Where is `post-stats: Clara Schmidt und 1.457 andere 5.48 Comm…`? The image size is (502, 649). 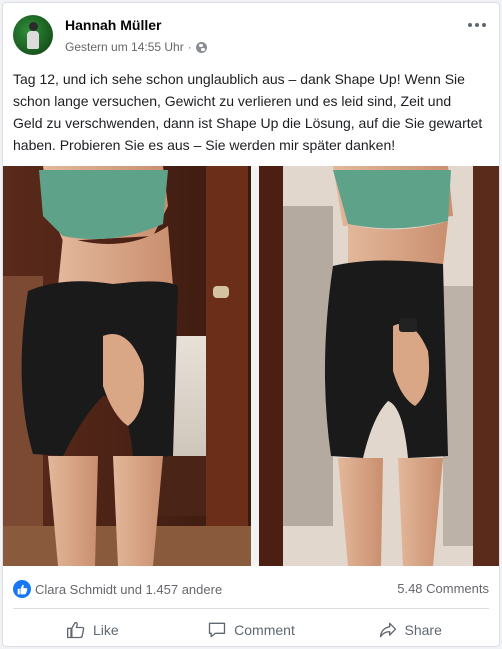 post-stats: Clara Schmidt und 1.457 andere 5.48 Comm… is located at coordinates (251, 590).